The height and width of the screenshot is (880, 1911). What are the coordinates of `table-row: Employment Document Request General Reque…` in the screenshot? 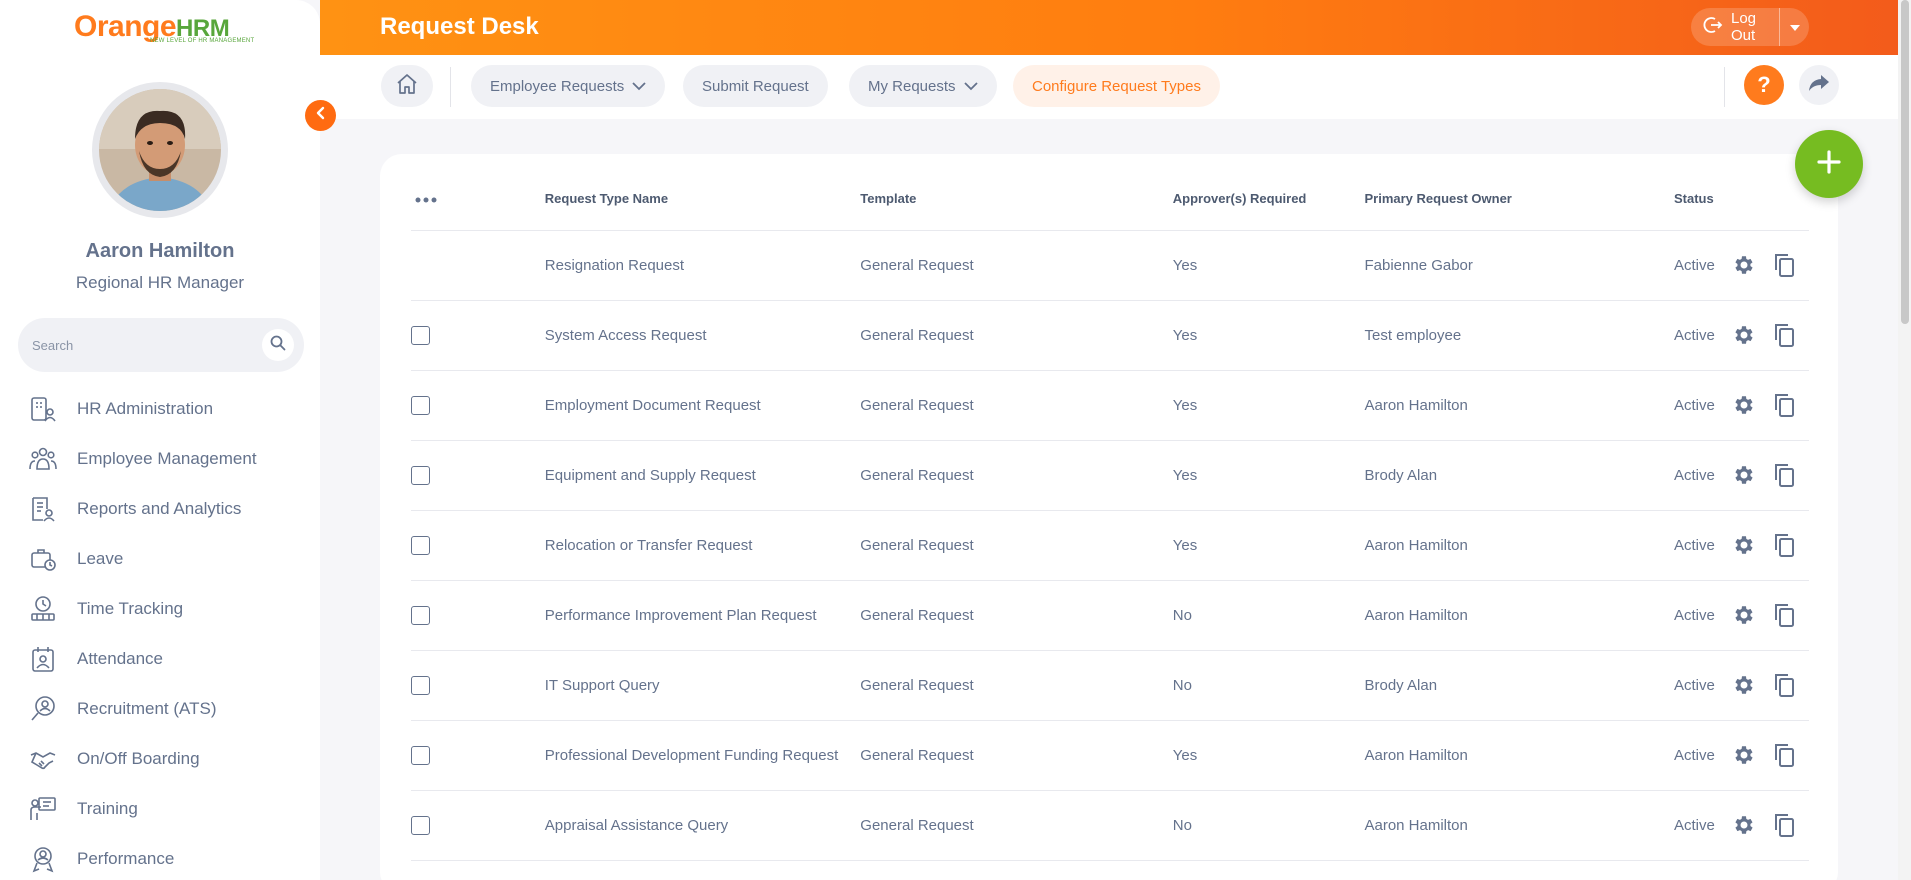 It's located at (1110, 405).